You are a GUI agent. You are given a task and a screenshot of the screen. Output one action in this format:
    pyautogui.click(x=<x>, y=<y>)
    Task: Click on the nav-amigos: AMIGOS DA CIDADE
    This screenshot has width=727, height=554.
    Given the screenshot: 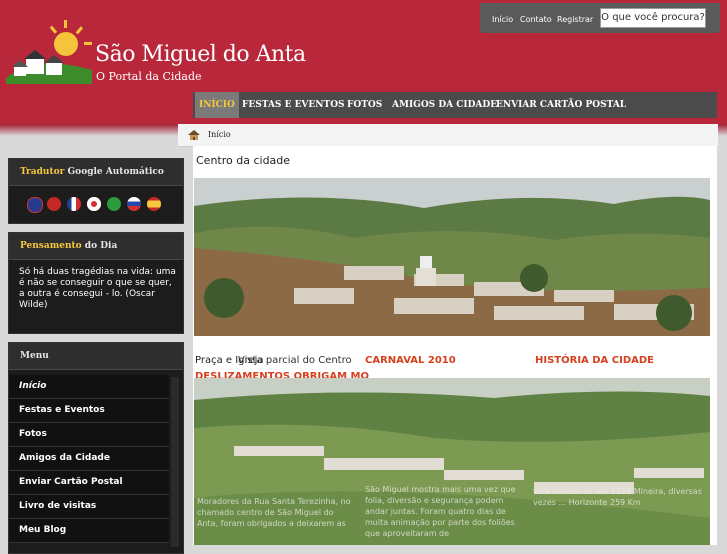 What is the action you would take?
    pyautogui.click(x=444, y=105)
    